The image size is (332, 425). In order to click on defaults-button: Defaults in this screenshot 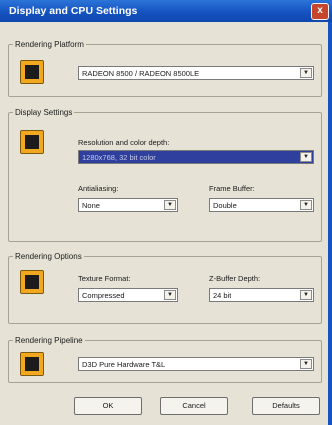, I will do `click(286, 406)`.